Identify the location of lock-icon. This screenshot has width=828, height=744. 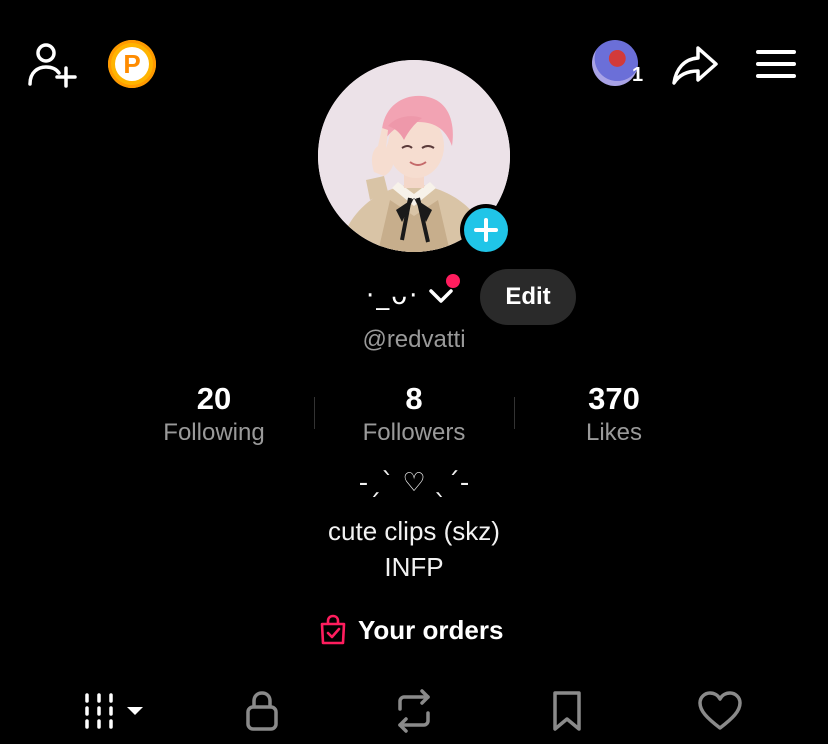
(262, 711).